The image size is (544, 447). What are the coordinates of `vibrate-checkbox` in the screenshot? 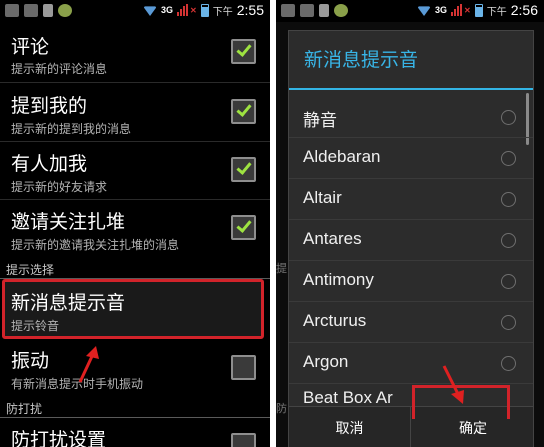 It's located at (243, 367).